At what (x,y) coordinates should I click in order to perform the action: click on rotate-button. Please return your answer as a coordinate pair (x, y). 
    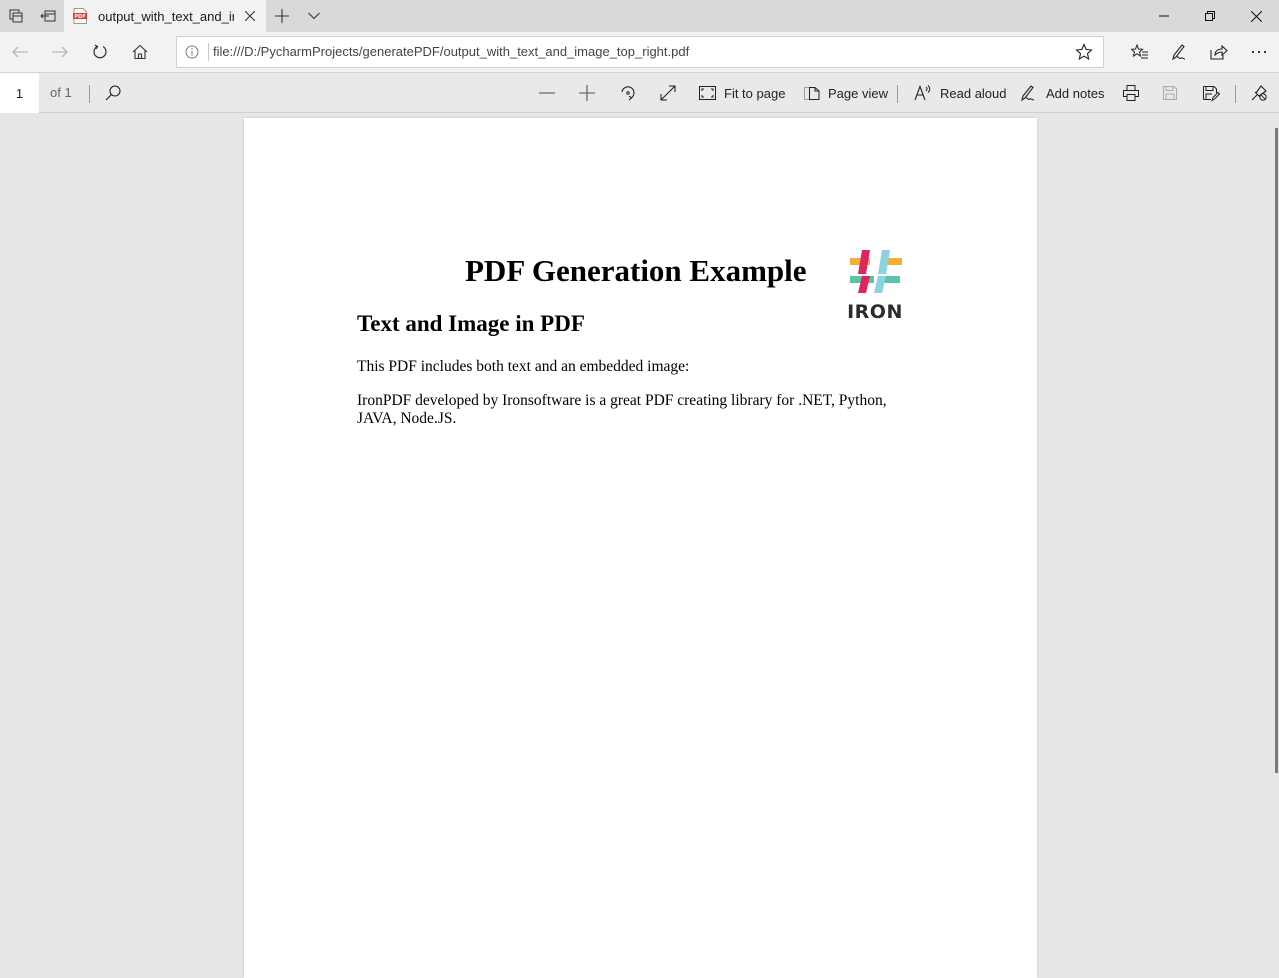
    Looking at the image, I should click on (628, 93).